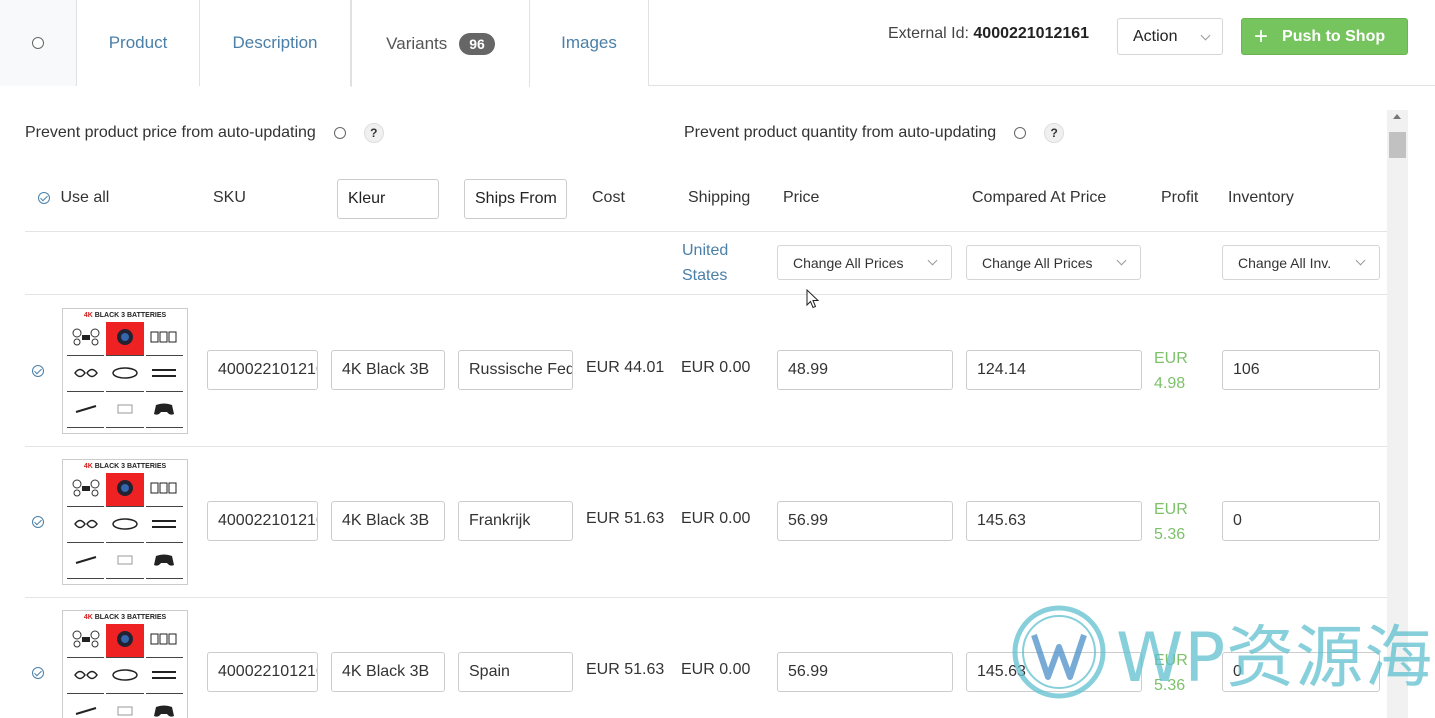 This screenshot has width=1435, height=718. I want to click on compared-at-price-input: 124.14, so click(1054, 370).